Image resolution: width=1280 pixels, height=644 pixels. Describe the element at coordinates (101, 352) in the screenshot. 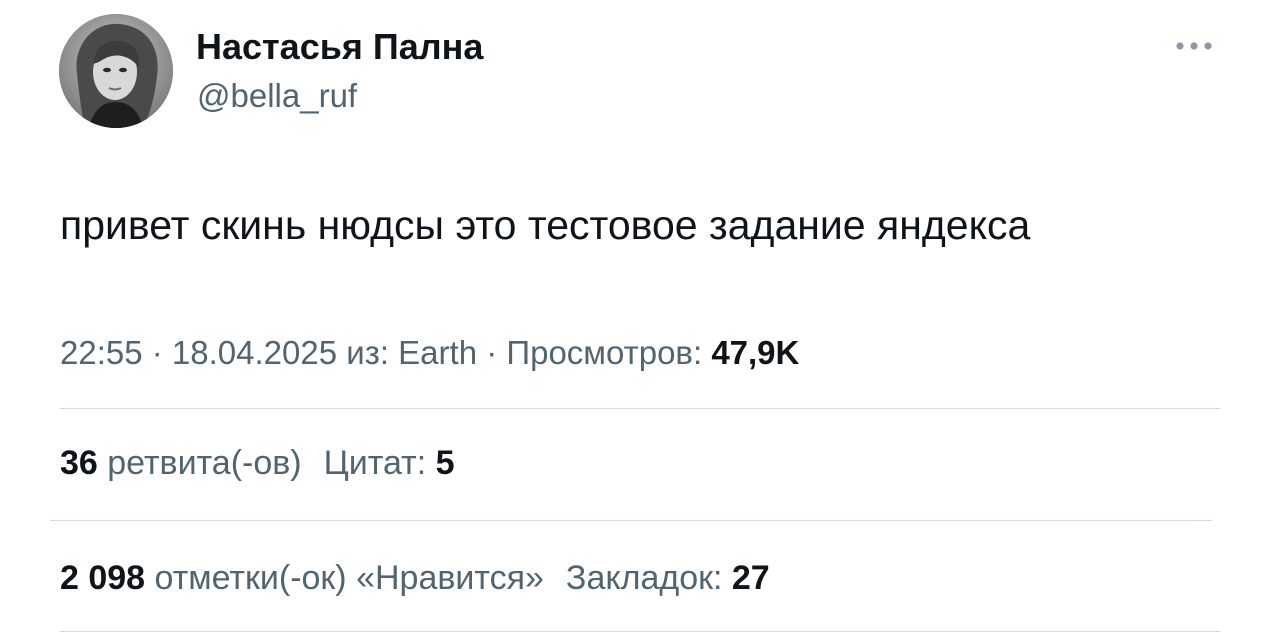

I see `tweet-time: 22:55` at that location.